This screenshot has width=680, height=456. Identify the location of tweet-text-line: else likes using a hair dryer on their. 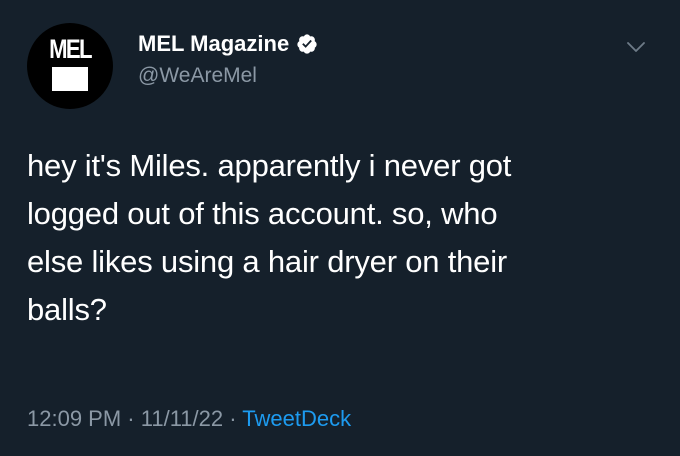
(267, 261).